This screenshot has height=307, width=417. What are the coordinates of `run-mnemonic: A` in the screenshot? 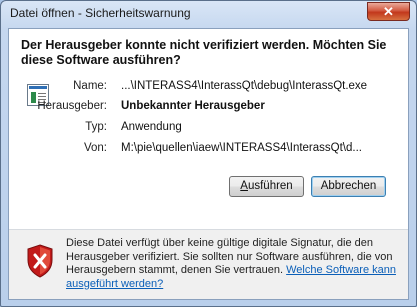 It's located at (244, 186).